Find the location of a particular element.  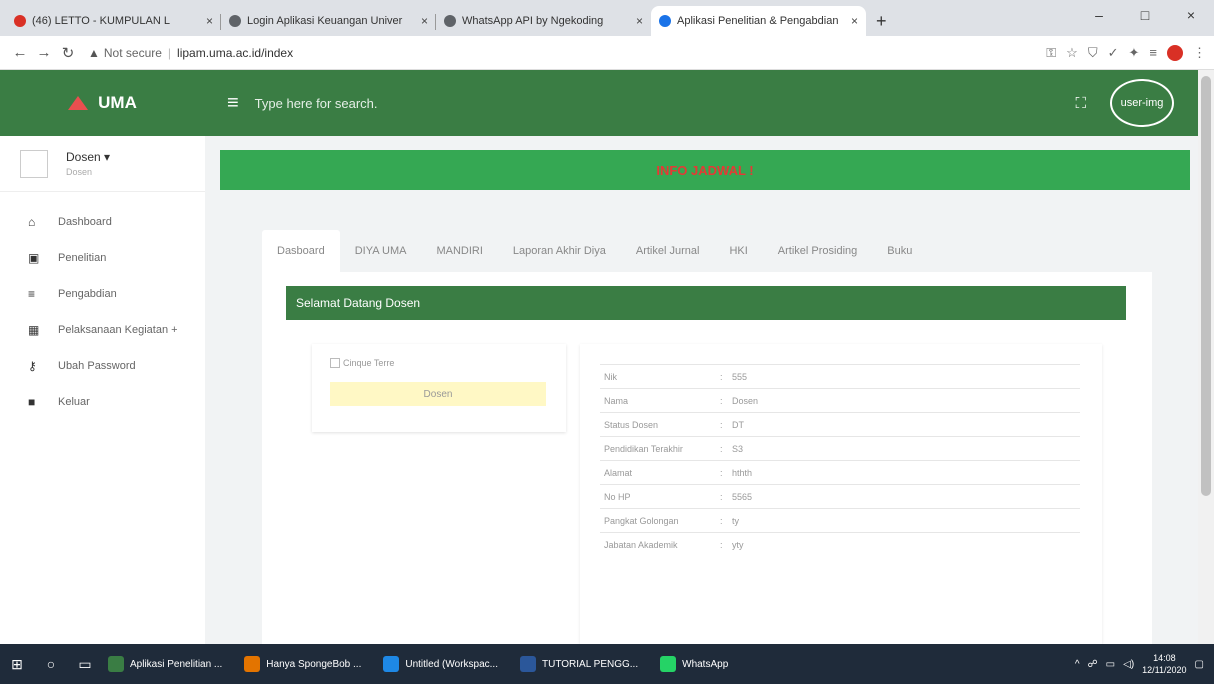

sidebar-item-label: Keluar is located at coordinates (74, 402).